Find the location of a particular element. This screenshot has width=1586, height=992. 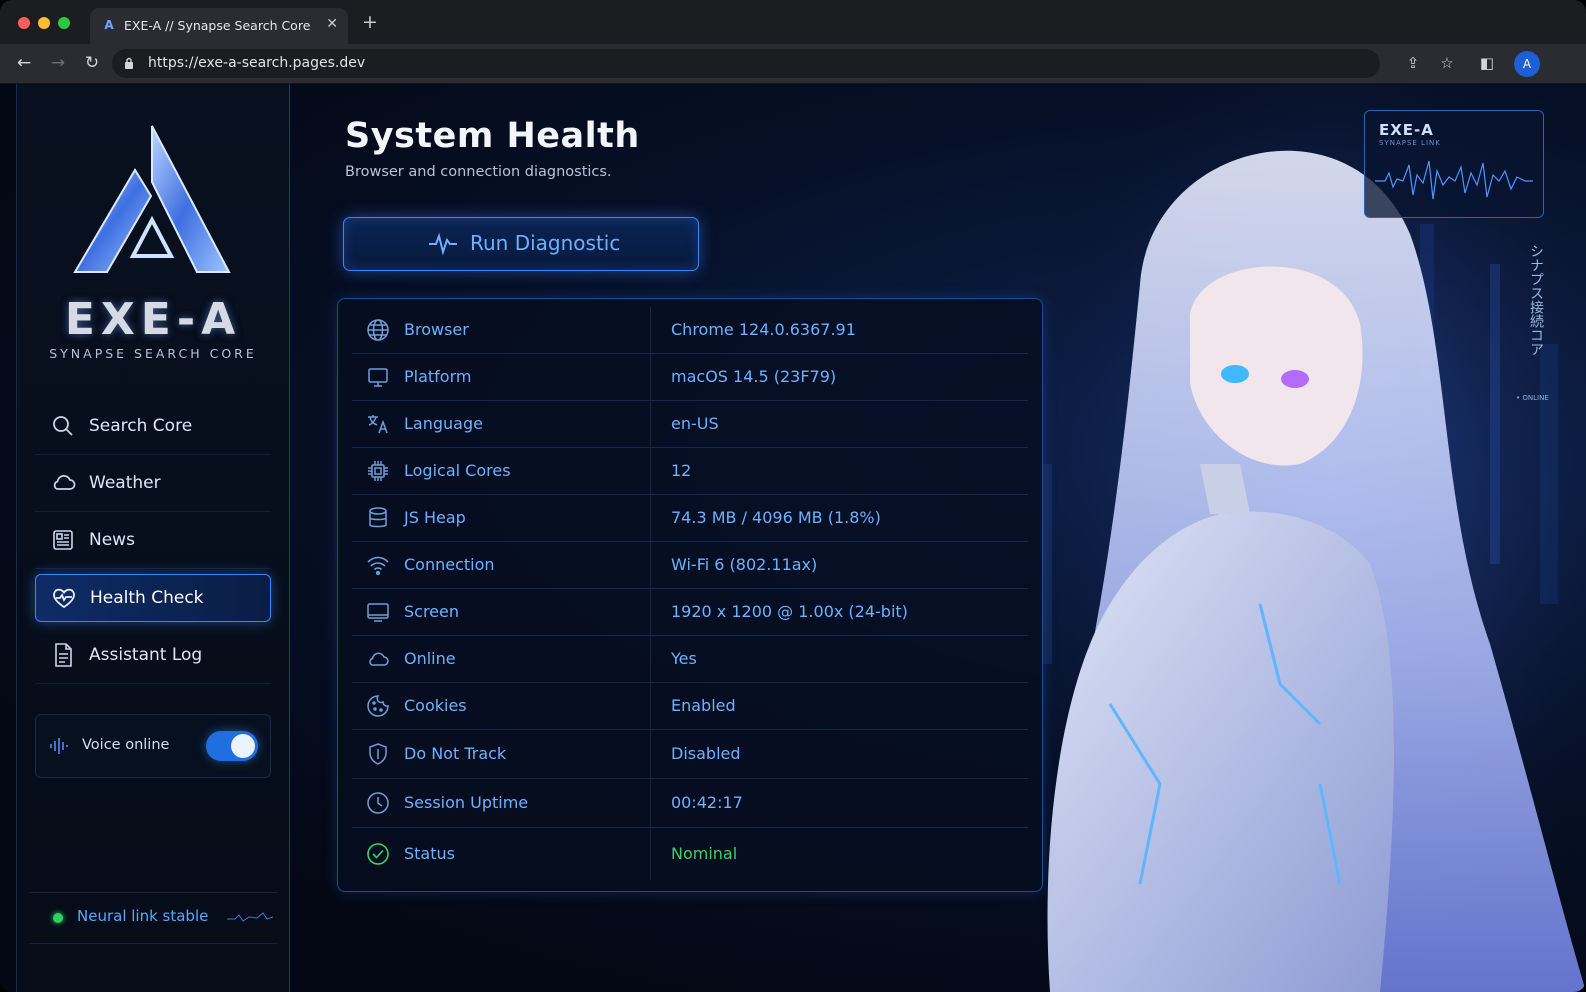

row-key: Cookies is located at coordinates (435, 705).